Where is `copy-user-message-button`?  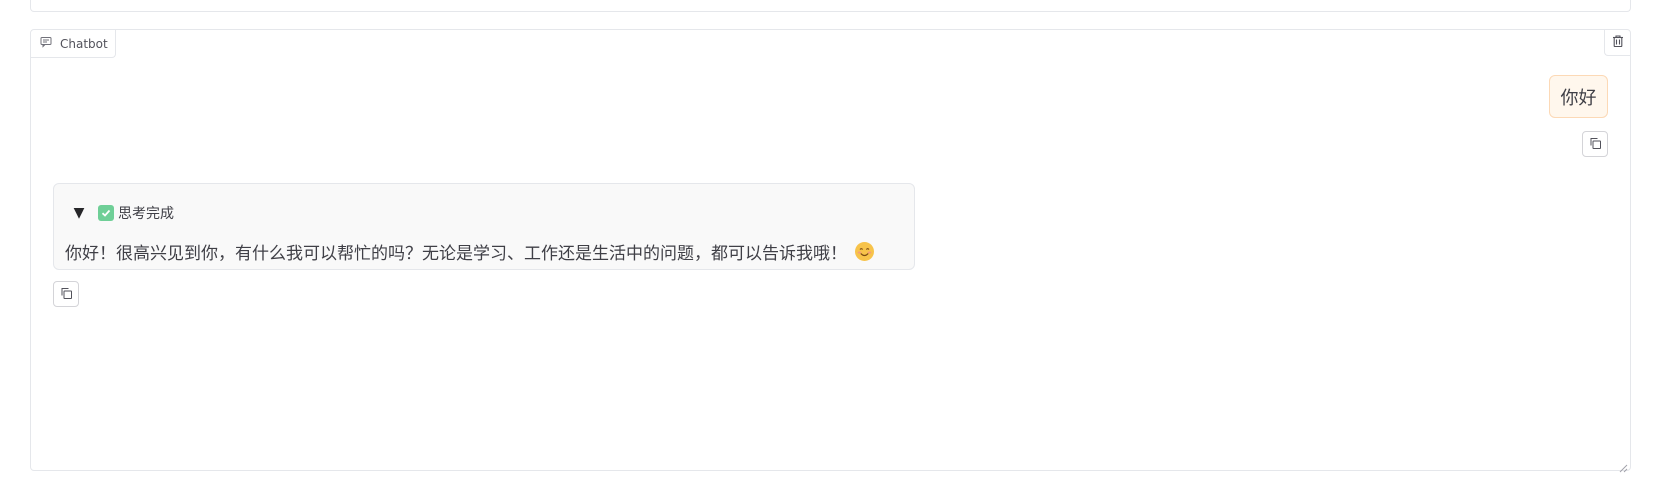
copy-user-message-button is located at coordinates (1595, 144).